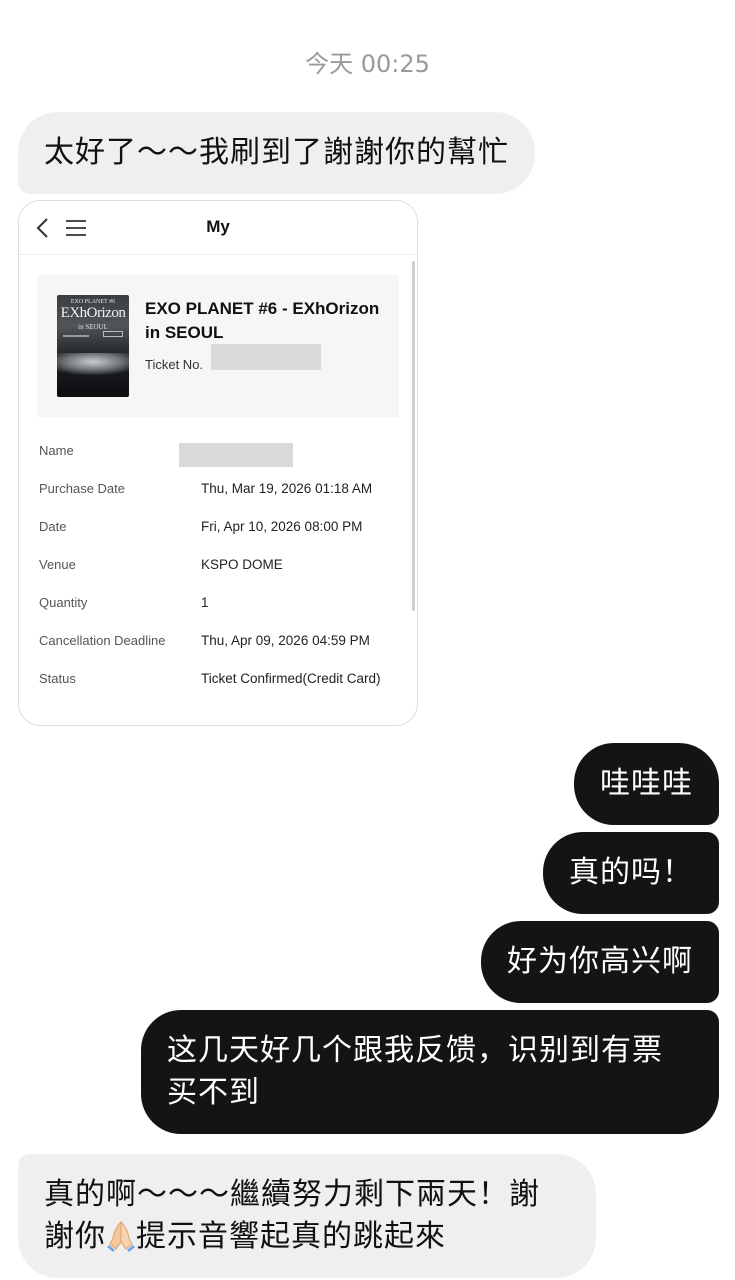 This screenshot has height=1280, width=735. What do you see at coordinates (113, 334) in the screenshot?
I see `poster-tag-box` at bounding box center [113, 334].